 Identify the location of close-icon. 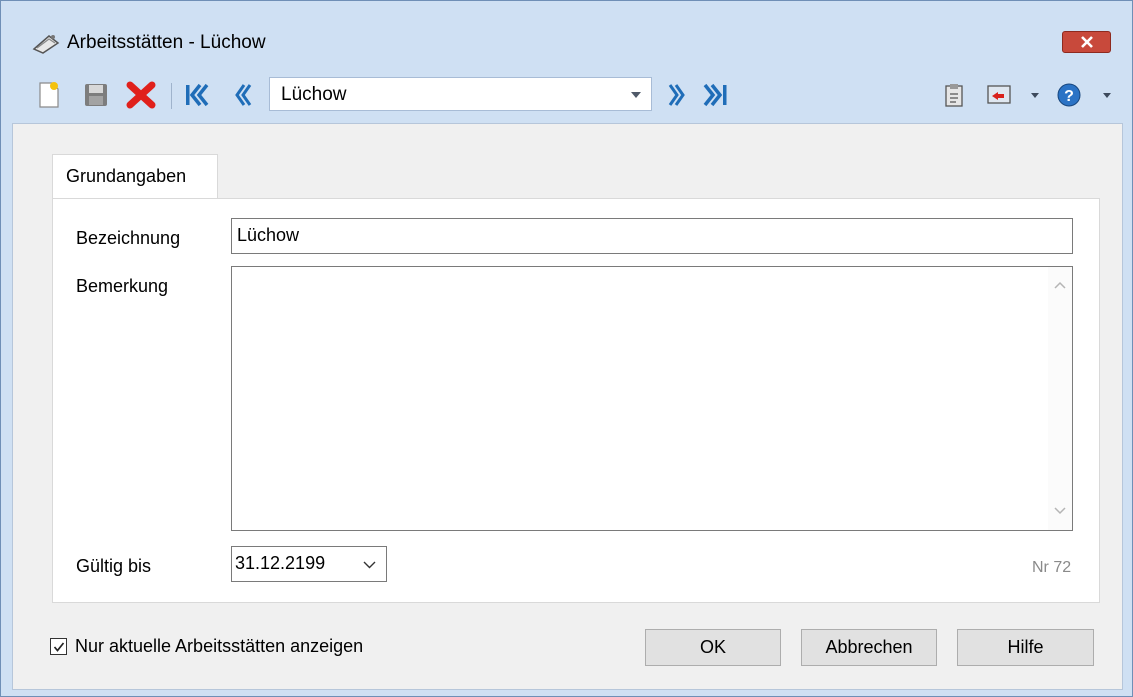
(1086, 42).